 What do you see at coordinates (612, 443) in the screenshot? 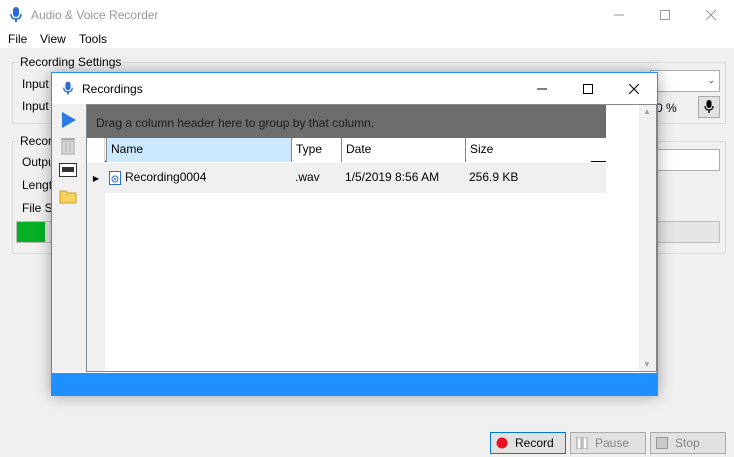
I see `pause-button-label: Pause` at bounding box center [612, 443].